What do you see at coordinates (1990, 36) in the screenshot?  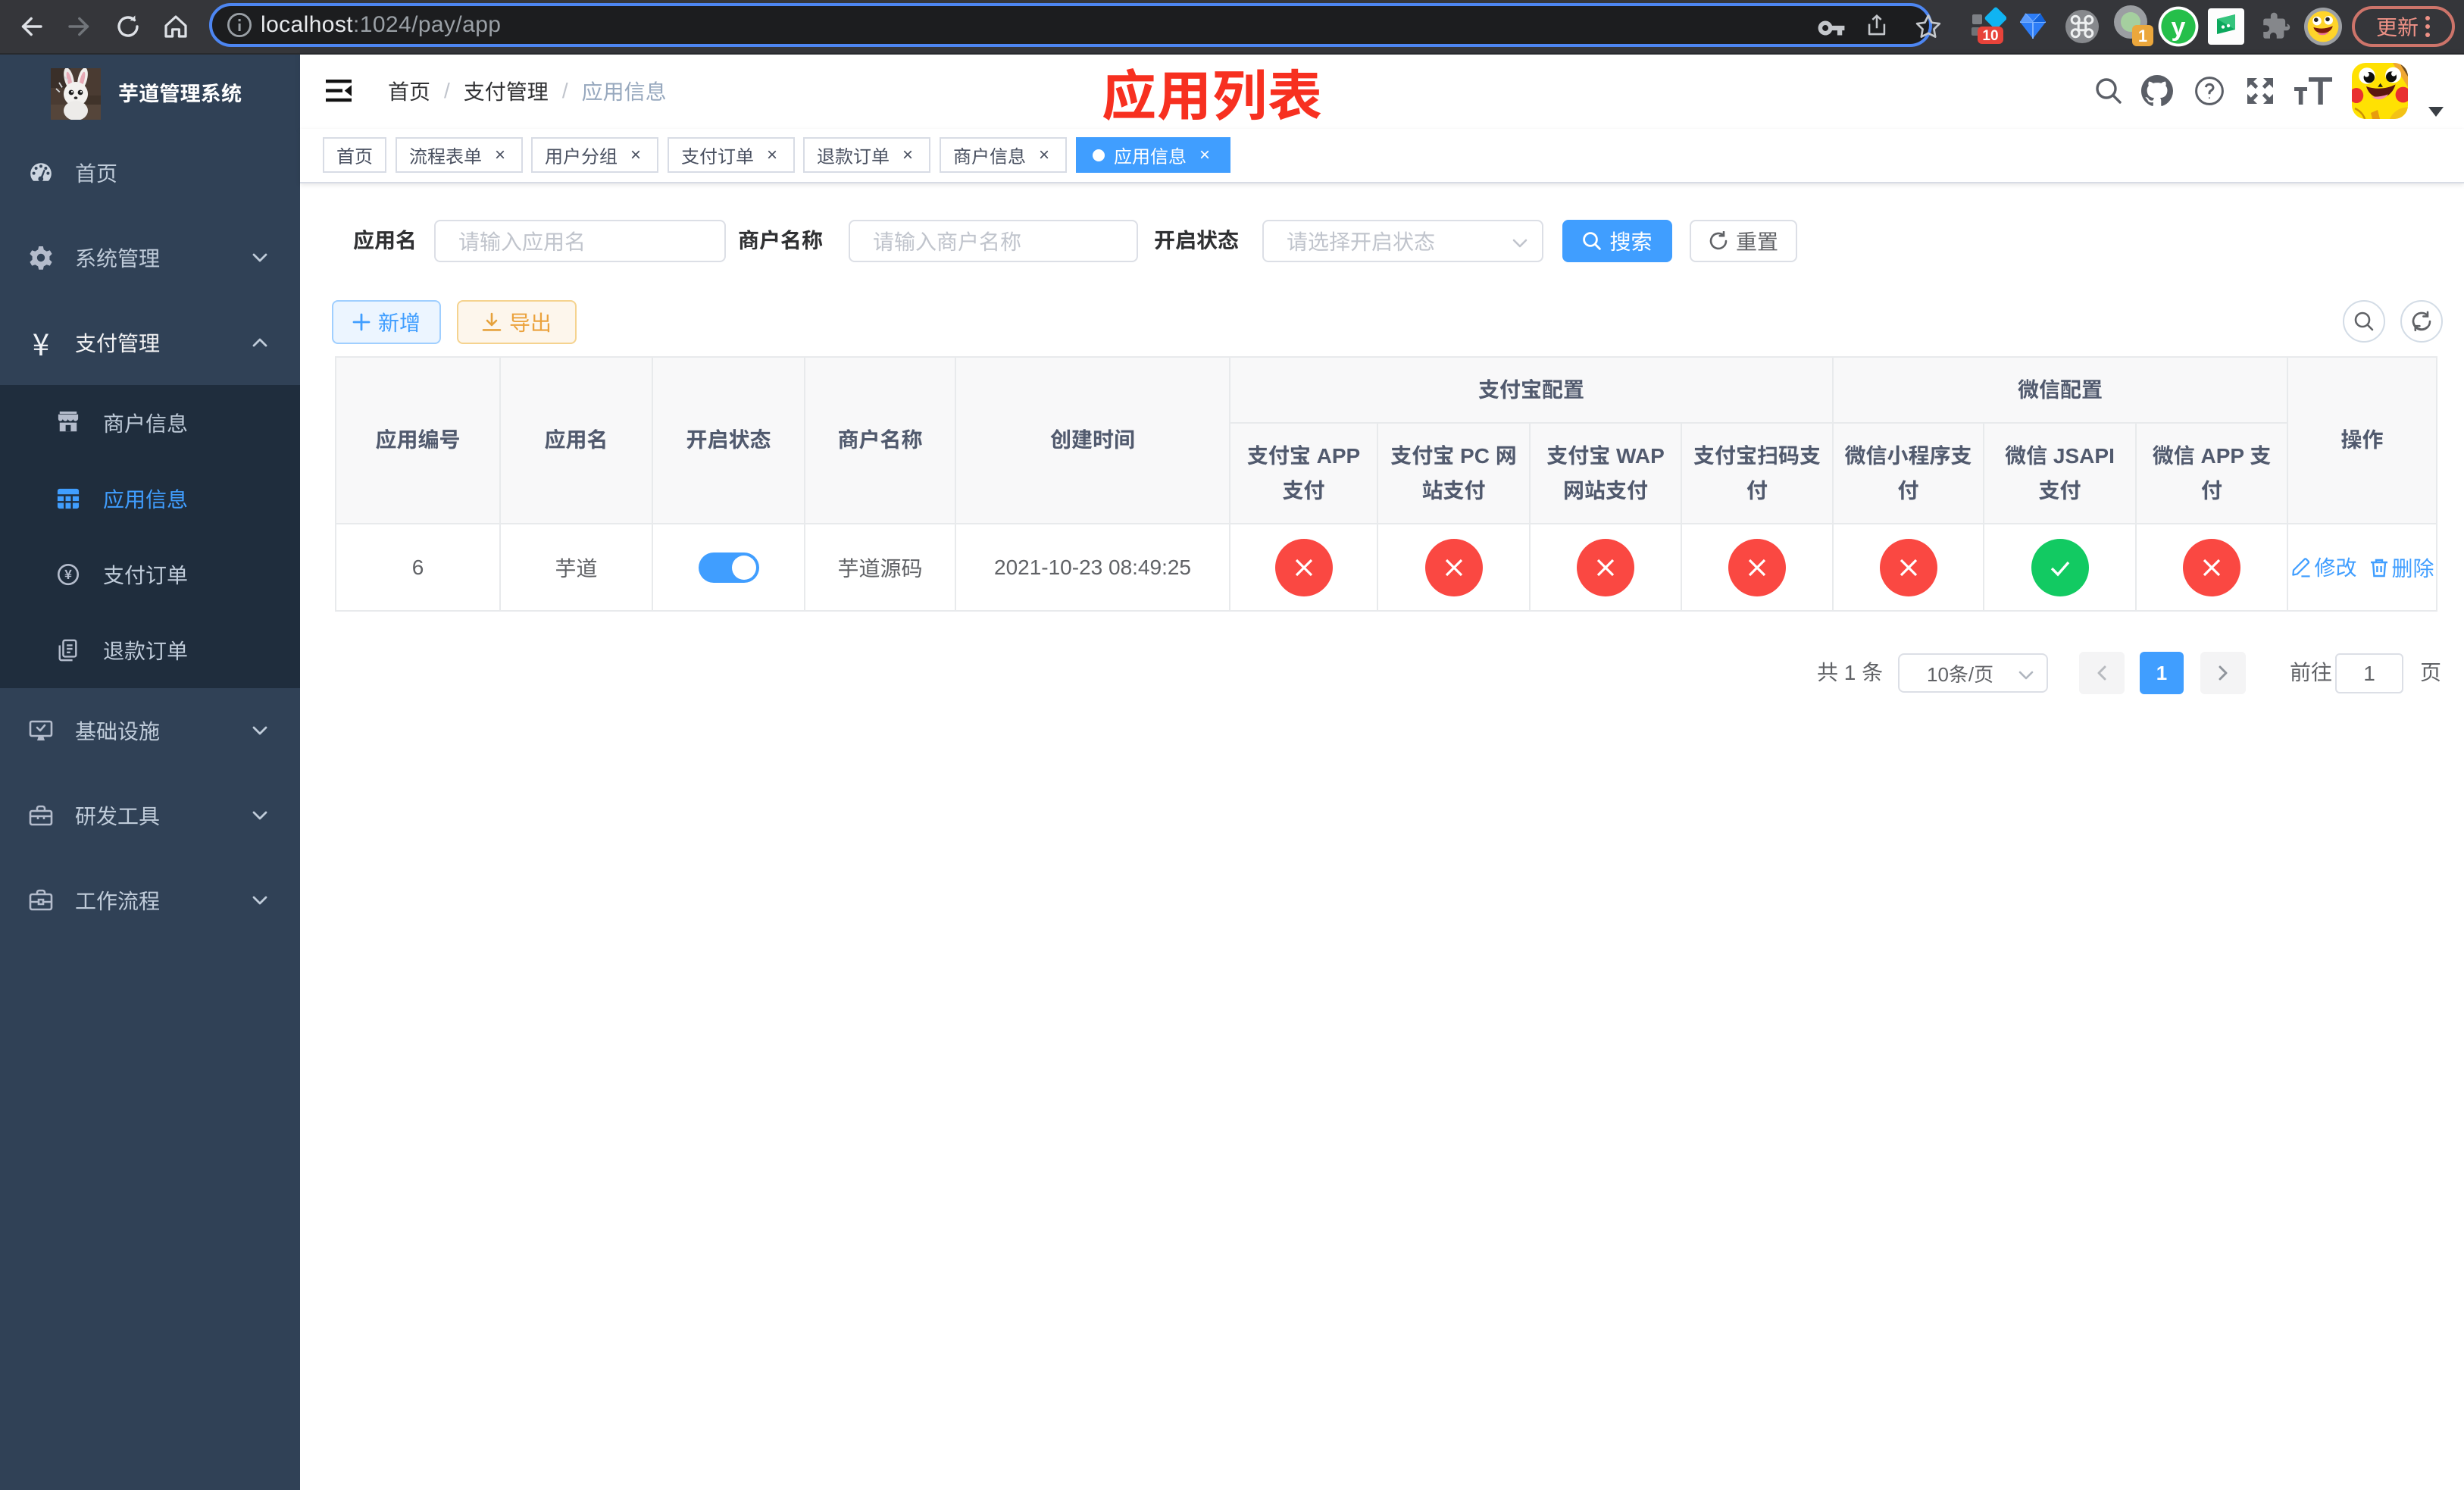 I see `svg-text: 10` at bounding box center [1990, 36].